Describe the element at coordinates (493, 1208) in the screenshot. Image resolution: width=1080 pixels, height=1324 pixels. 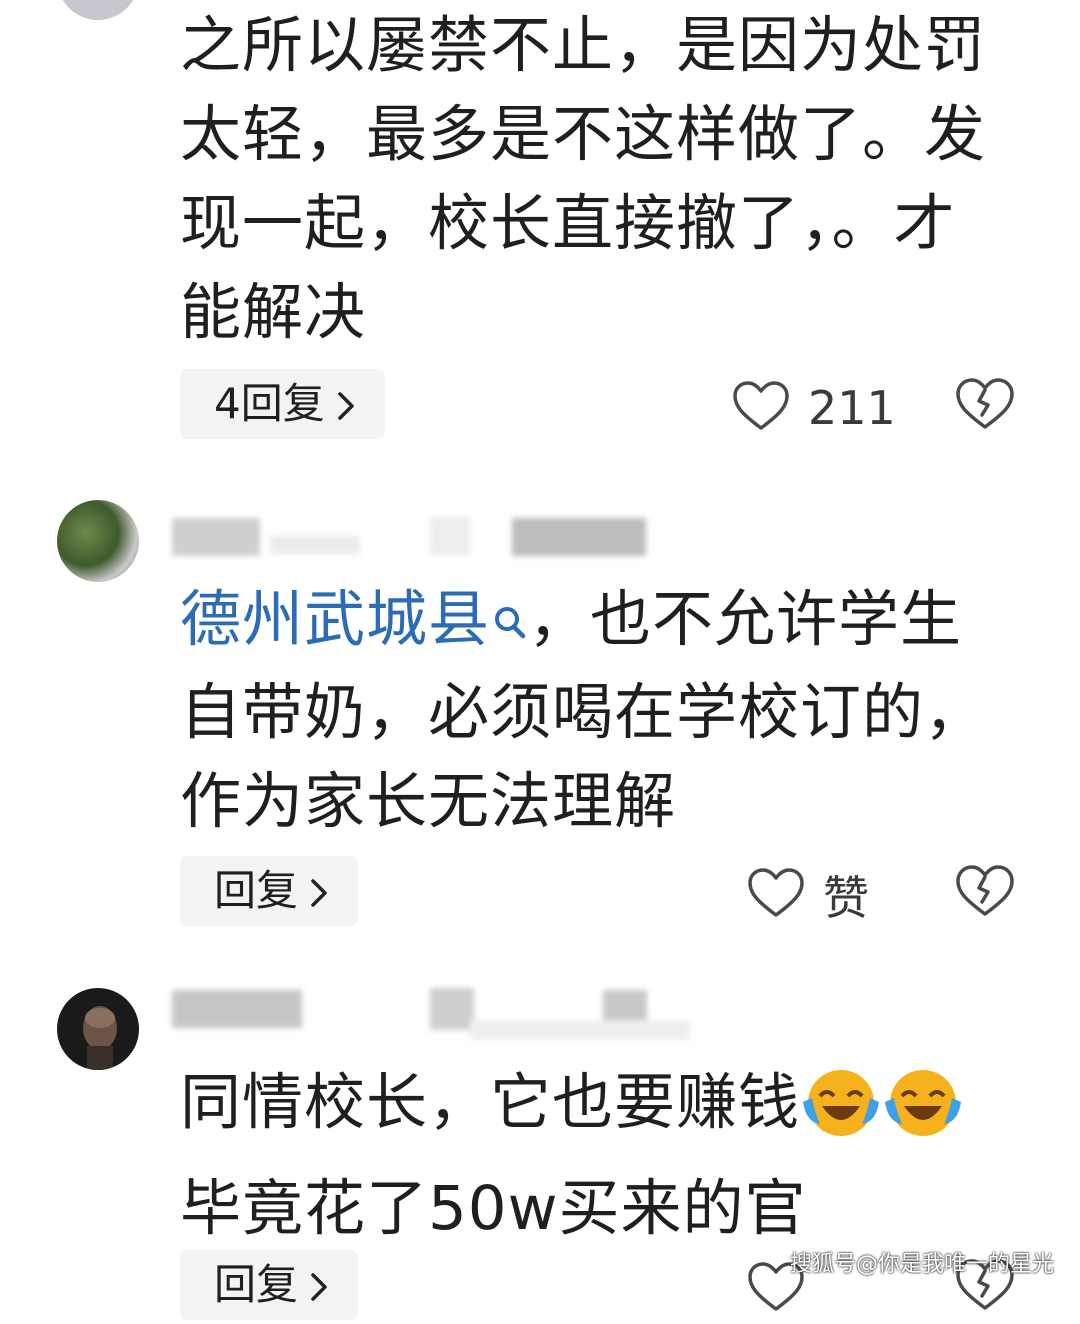
I see `comment-text-line2: 毕竟花了50w买来的官` at that location.